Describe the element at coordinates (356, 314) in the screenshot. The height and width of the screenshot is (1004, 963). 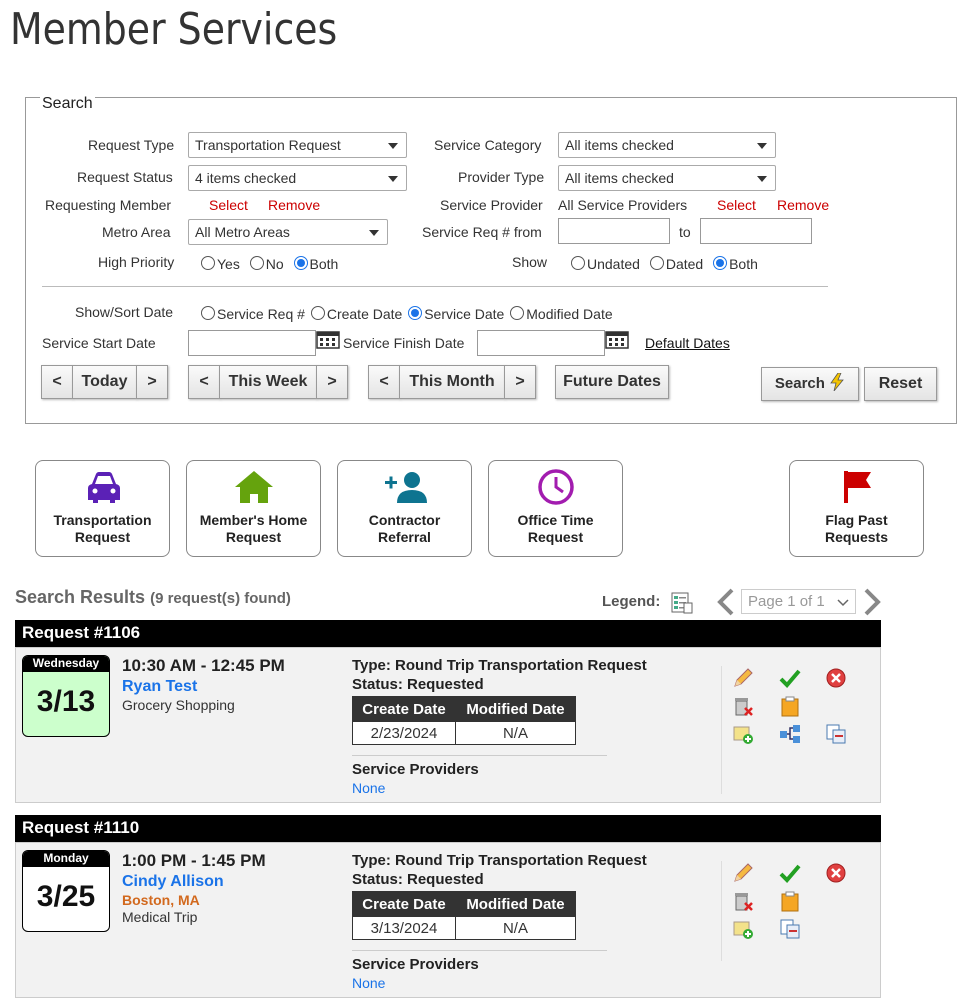
I see `sort-create-date-radio: Create Date` at that location.